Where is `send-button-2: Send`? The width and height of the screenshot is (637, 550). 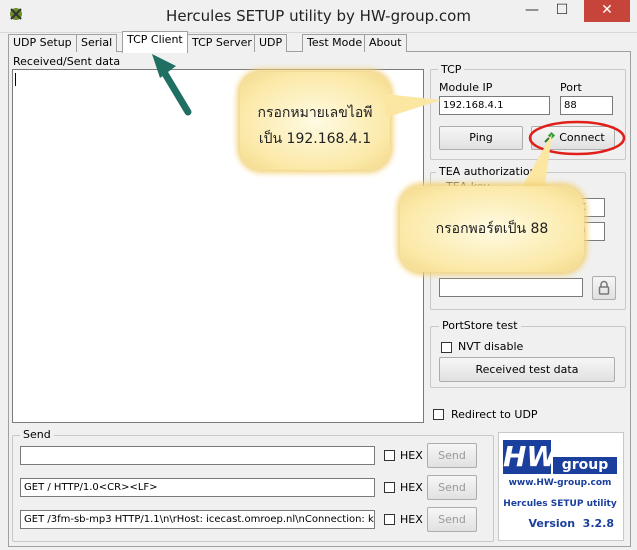 send-button-2: Send is located at coordinates (452, 487).